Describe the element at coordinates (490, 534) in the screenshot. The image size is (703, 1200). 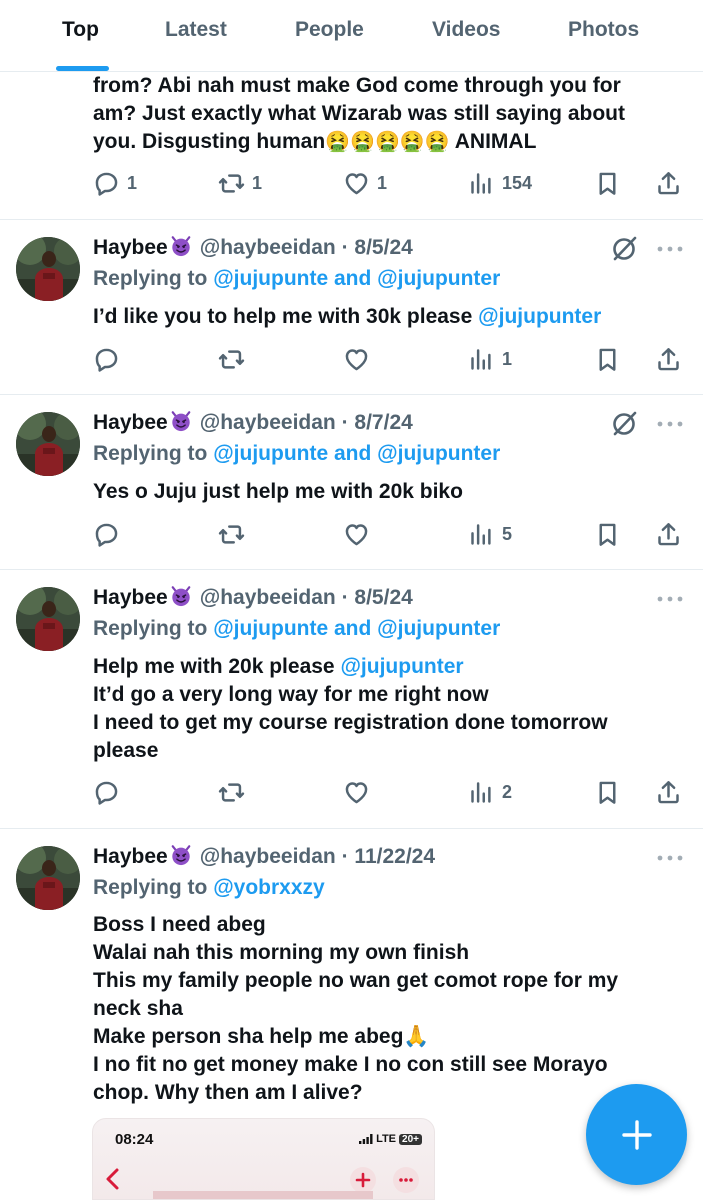
I see `views-button: 5` at that location.